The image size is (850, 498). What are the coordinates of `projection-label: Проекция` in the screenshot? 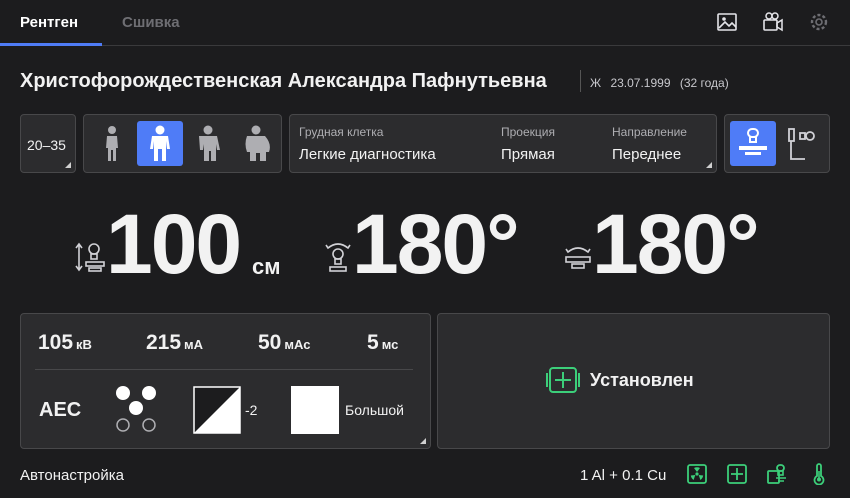 It's located at (528, 132).